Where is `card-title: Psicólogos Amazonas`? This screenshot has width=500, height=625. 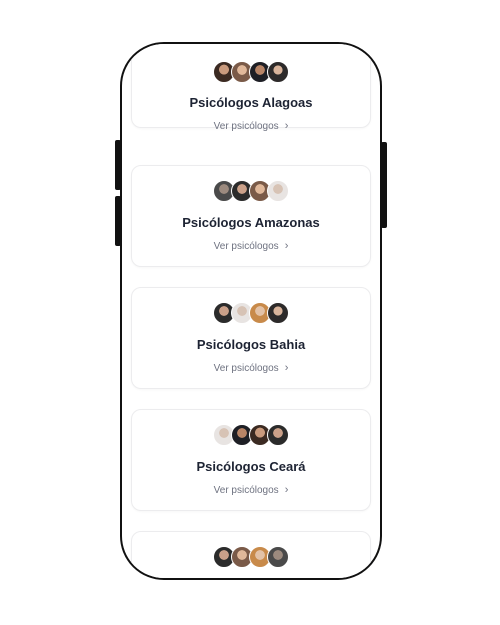 card-title: Psicólogos Amazonas is located at coordinates (251, 222).